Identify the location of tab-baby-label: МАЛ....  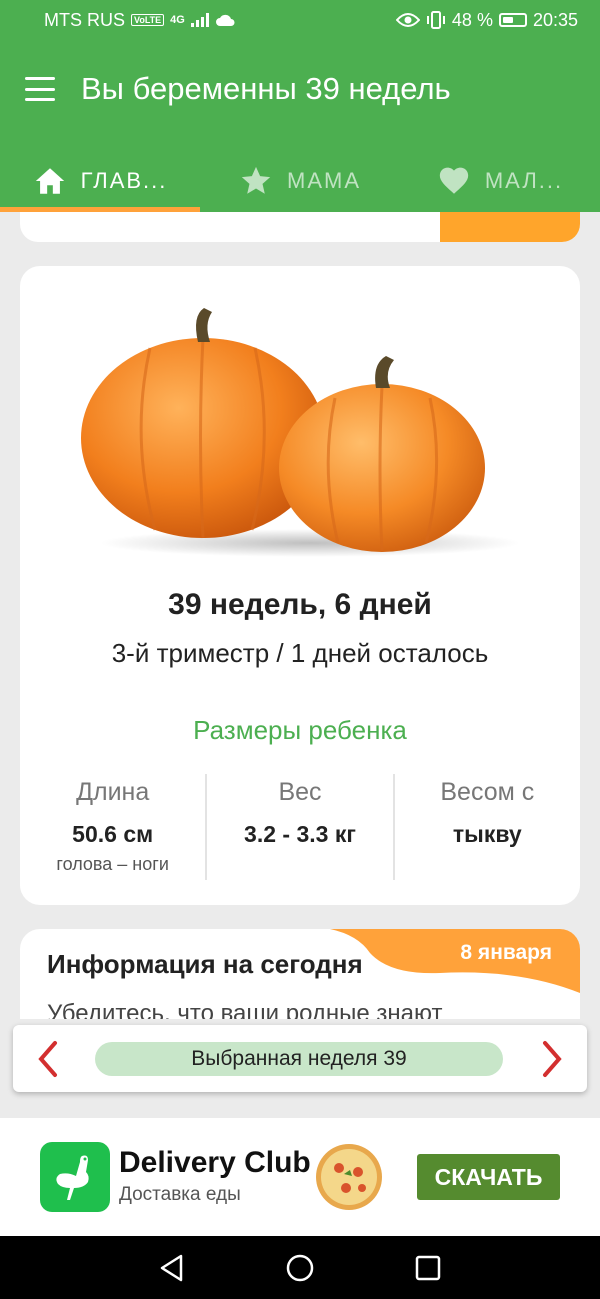
(524, 180).